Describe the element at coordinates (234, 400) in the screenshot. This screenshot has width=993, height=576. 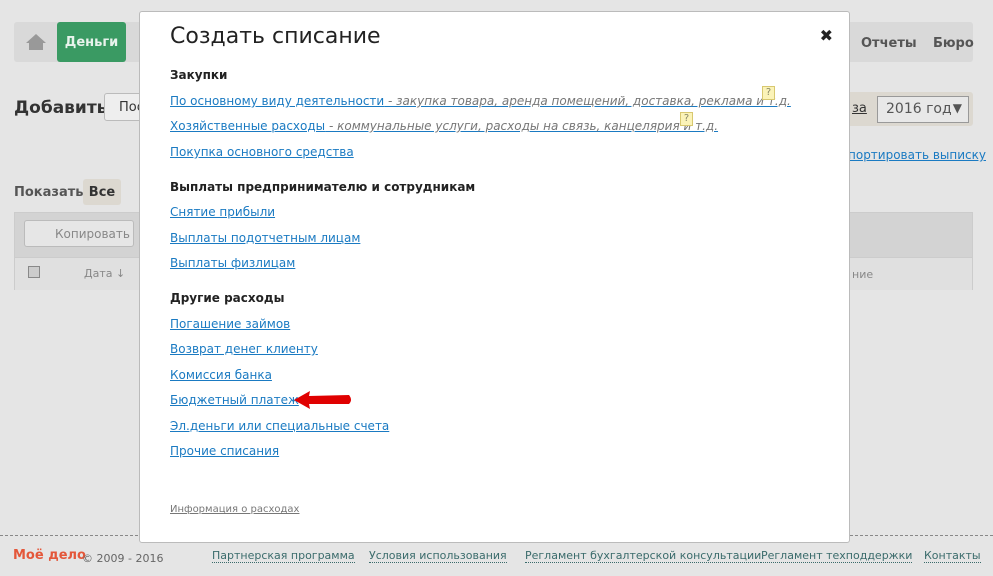
I see `link-budget-payment: Бюджетный платеж` at that location.